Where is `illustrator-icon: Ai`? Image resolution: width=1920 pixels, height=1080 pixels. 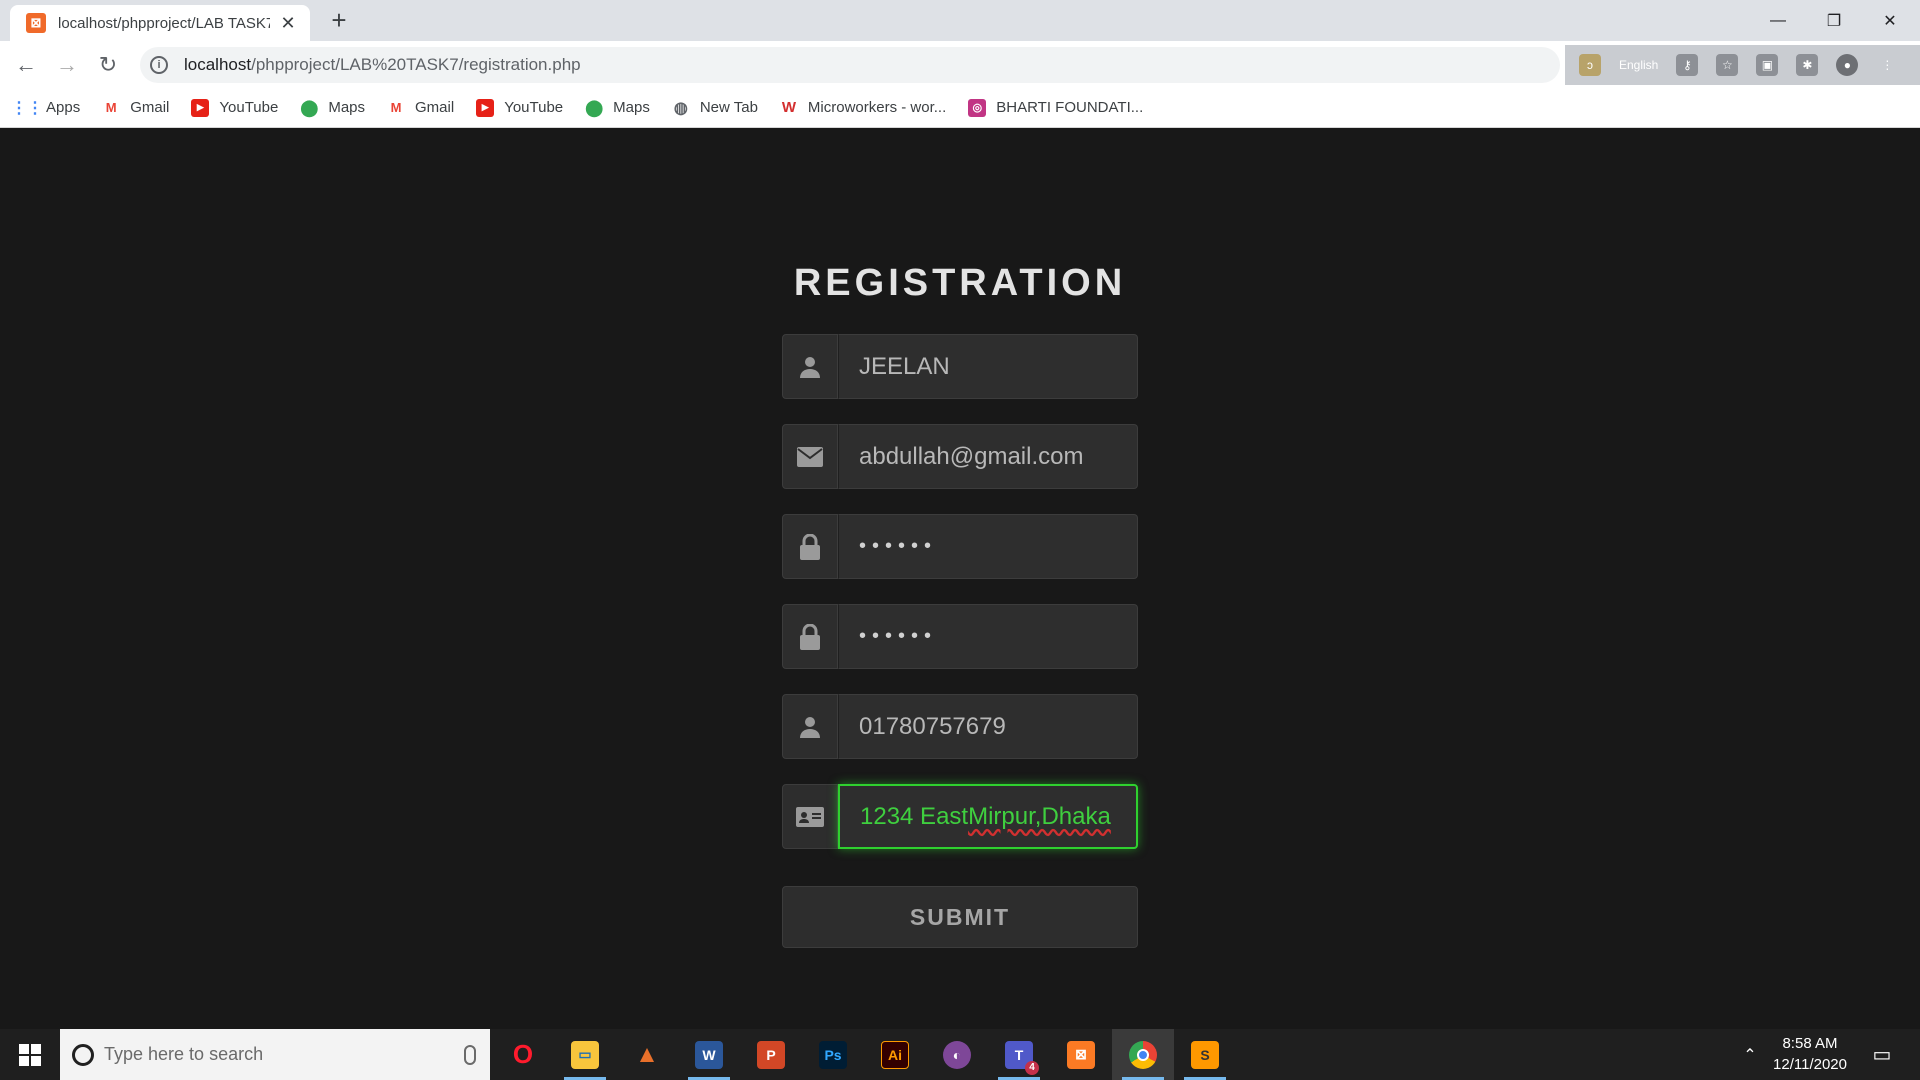 illustrator-icon: Ai is located at coordinates (895, 1054).